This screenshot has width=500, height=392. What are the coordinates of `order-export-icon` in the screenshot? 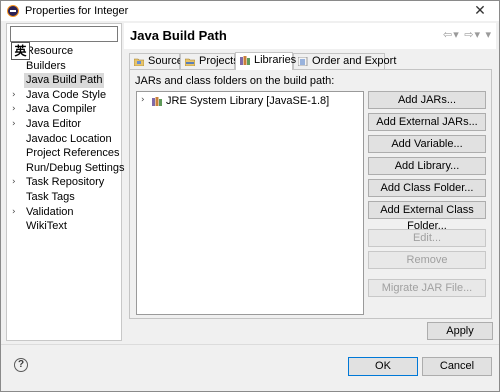 It's located at (303, 61).